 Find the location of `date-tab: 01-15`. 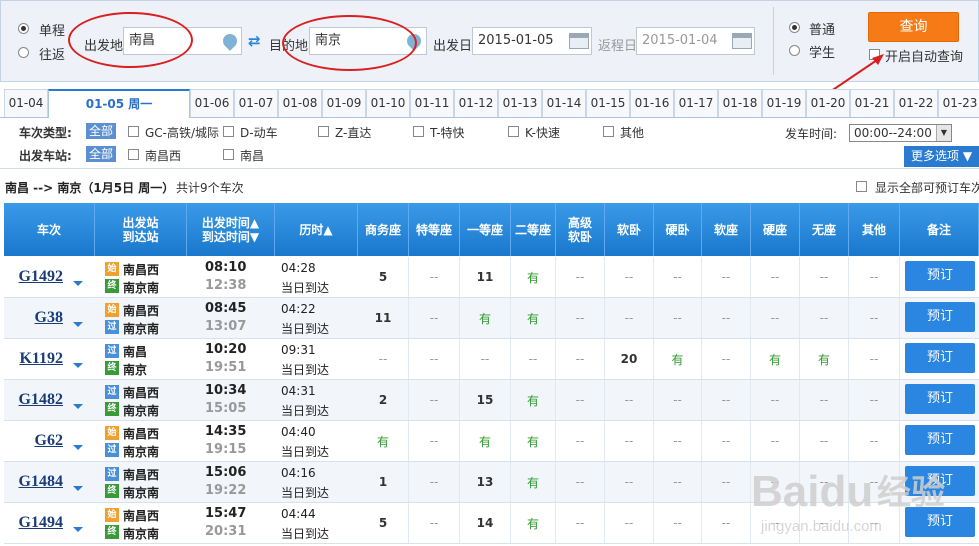

date-tab: 01-15 is located at coordinates (608, 103).